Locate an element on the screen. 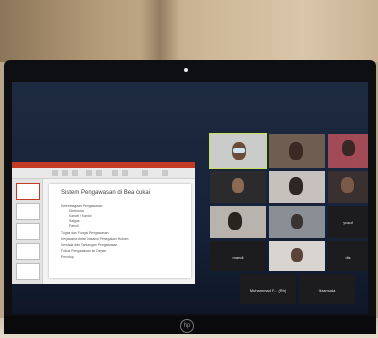  slide-sub-bullet: Satgas is located at coordinates (74, 221).